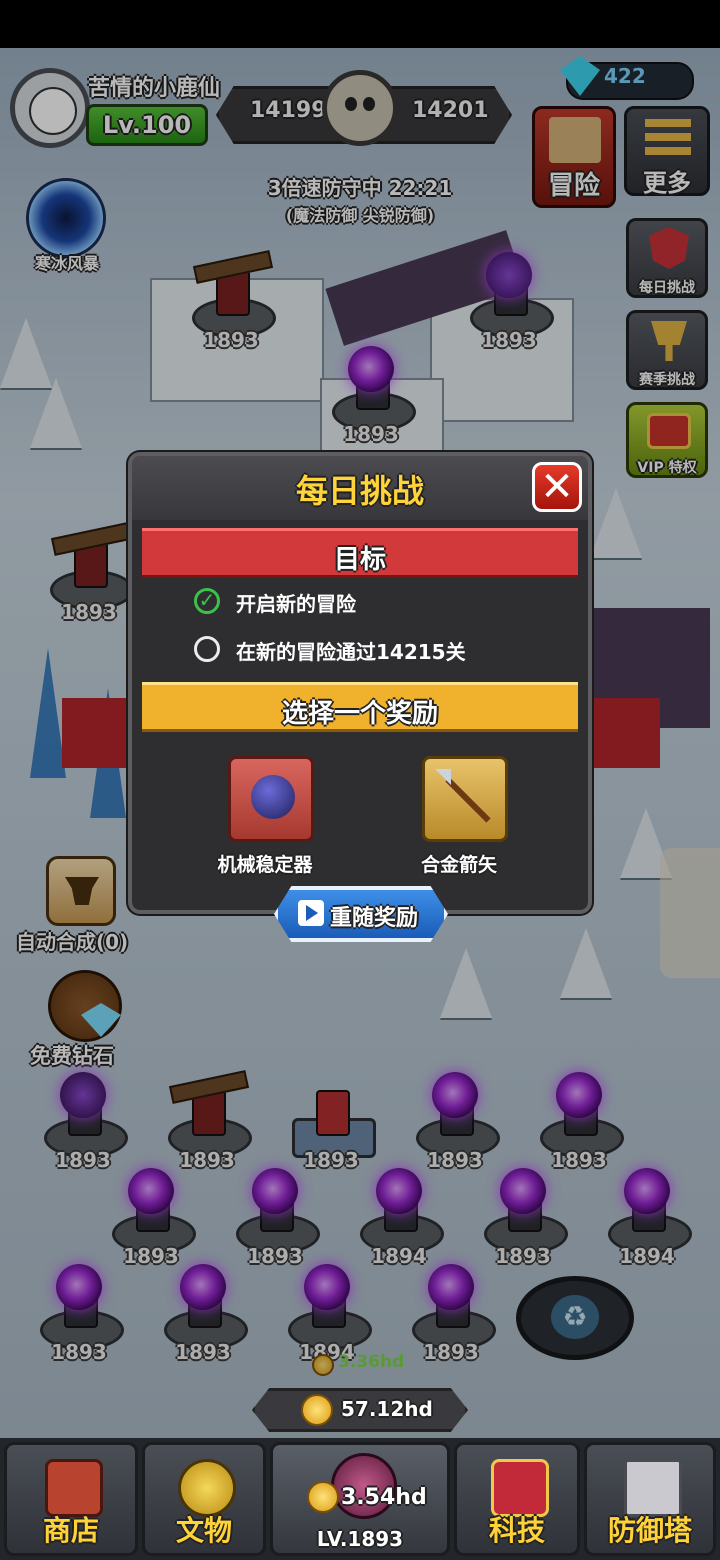 Image resolution: width=720 pixels, height=1560 pixels. What do you see at coordinates (351, 652) in the screenshot?
I see `goal-text: 在新的冒险通过14215关` at bounding box center [351, 652].